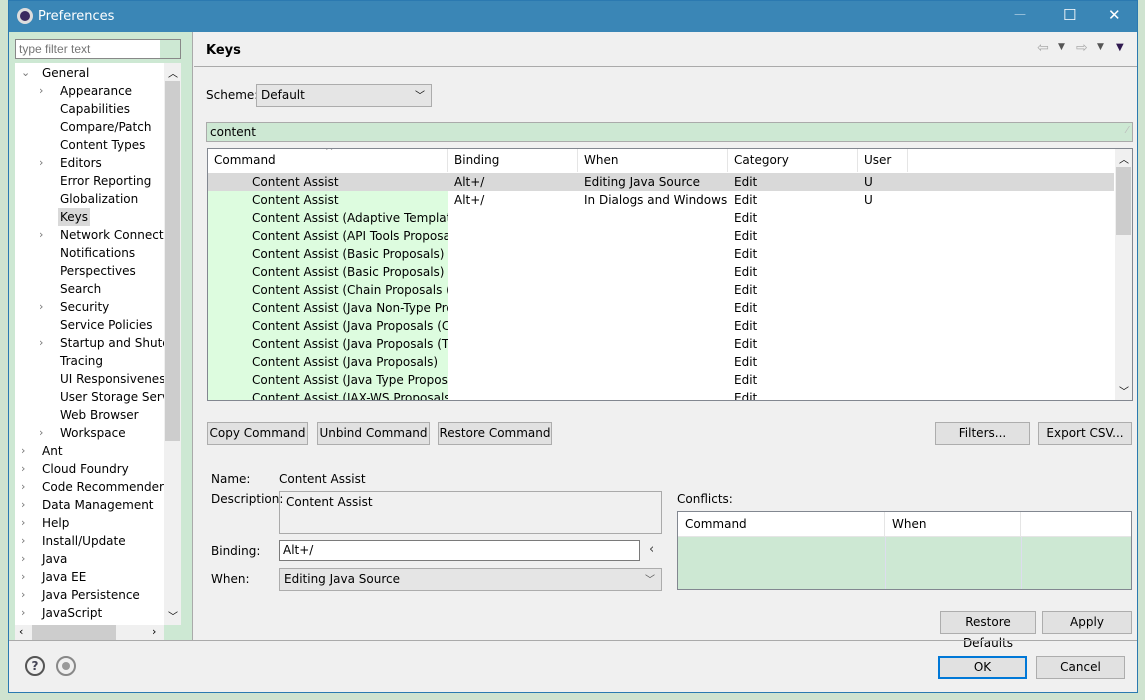  What do you see at coordinates (988, 630) in the screenshot?
I see `restore-defaults-button: Restore Defaults` at bounding box center [988, 630].